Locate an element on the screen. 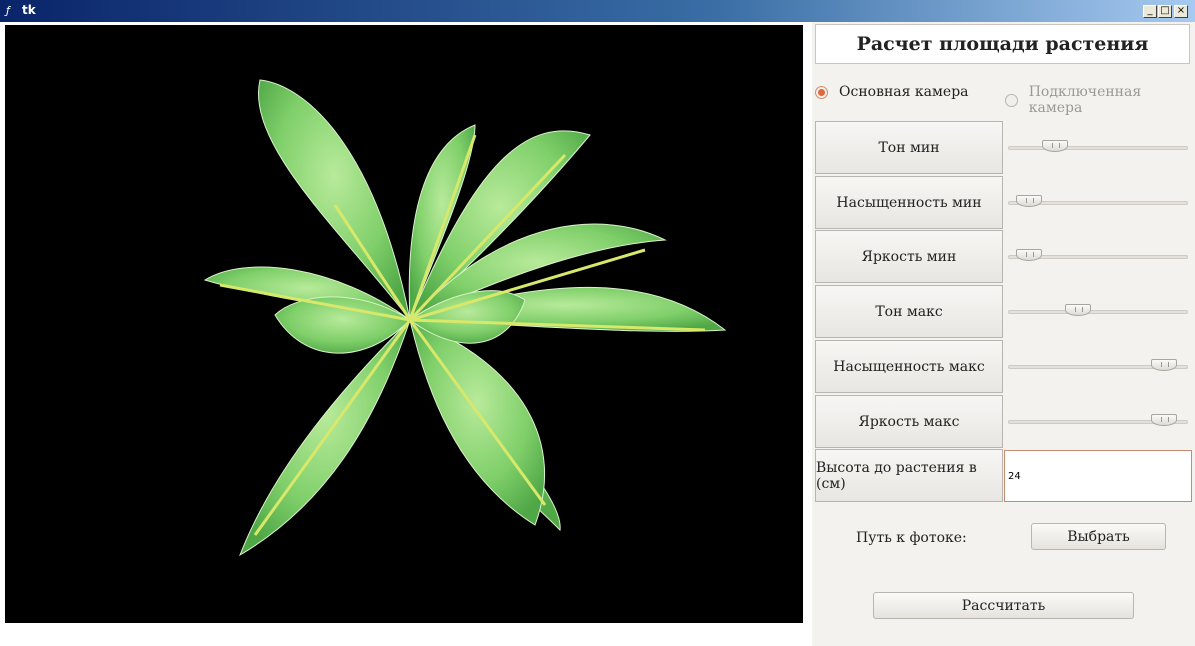 Image resolution: width=1195 pixels, height=646 pixels. radio-connected-camera: Подключенная камера is located at coordinates (1100, 100).